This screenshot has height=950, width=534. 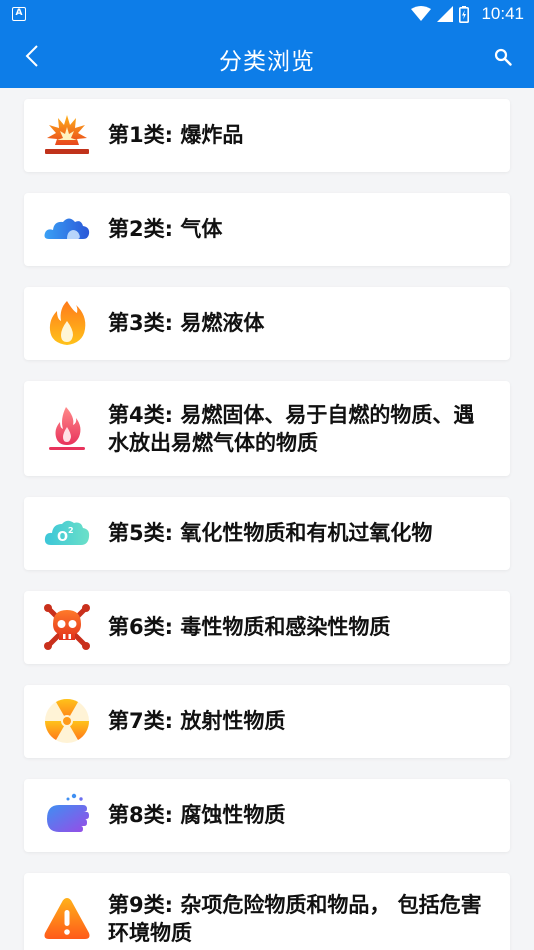 What do you see at coordinates (62, 537) in the screenshot?
I see `svg-text: O` at bounding box center [62, 537].